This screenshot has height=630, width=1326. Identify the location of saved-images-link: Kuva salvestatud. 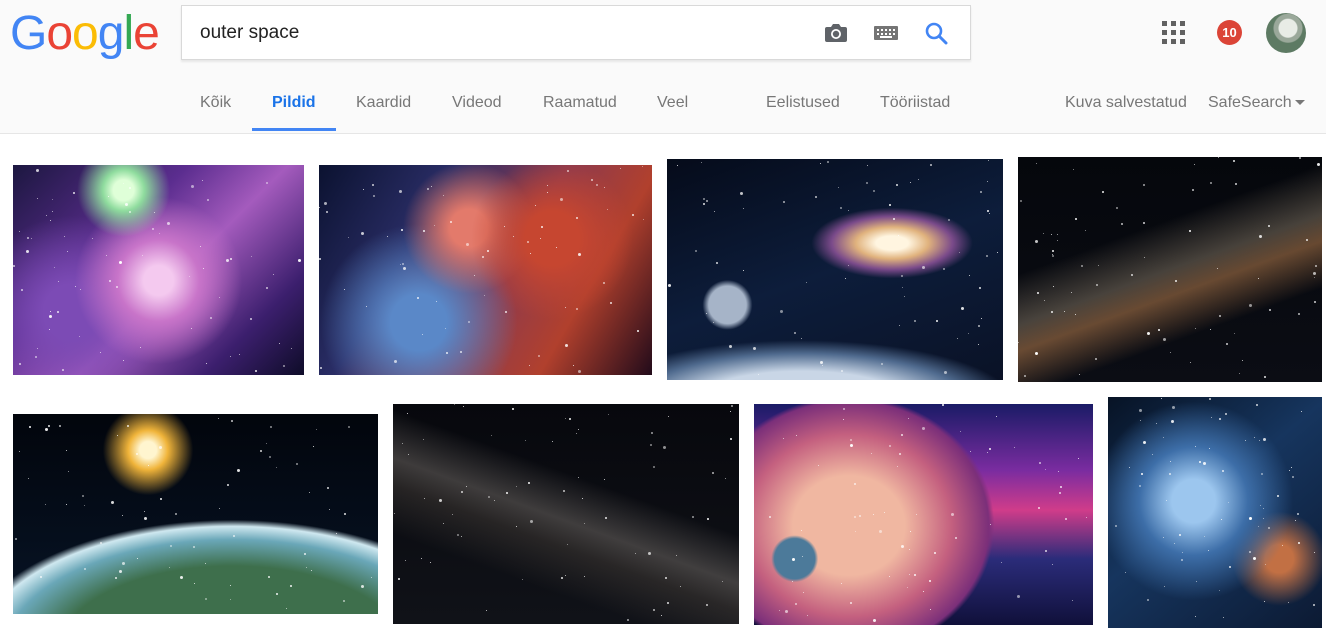
(1126, 103).